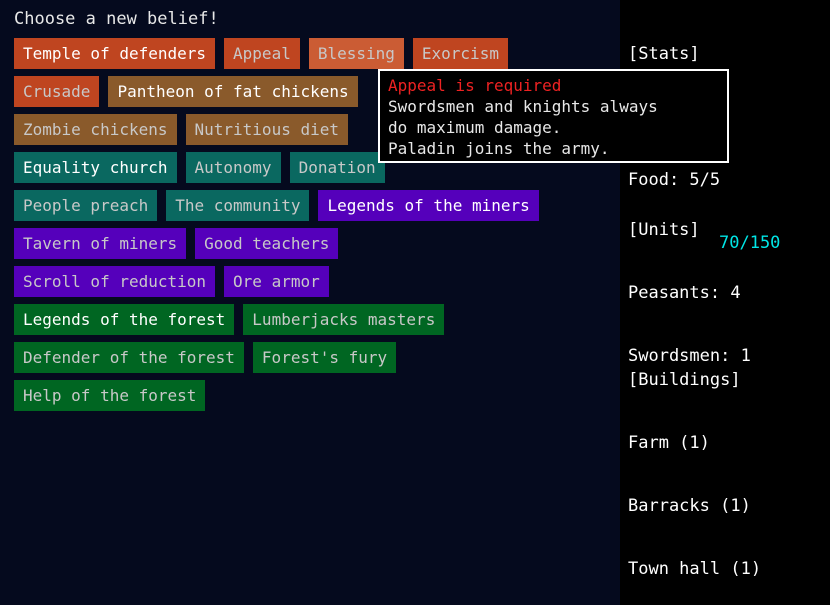 The height and width of the screenshot is (605, 830). Describe the element at coordinates (684, 380) in the screenshot. I see `buildings-header: [Buildings]` at that location.